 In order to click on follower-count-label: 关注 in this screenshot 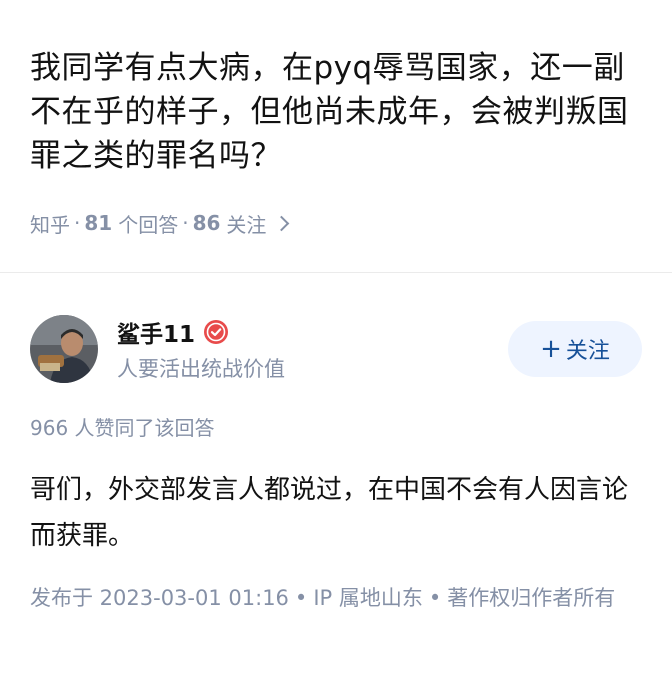, I will do `click(246, 224)`.